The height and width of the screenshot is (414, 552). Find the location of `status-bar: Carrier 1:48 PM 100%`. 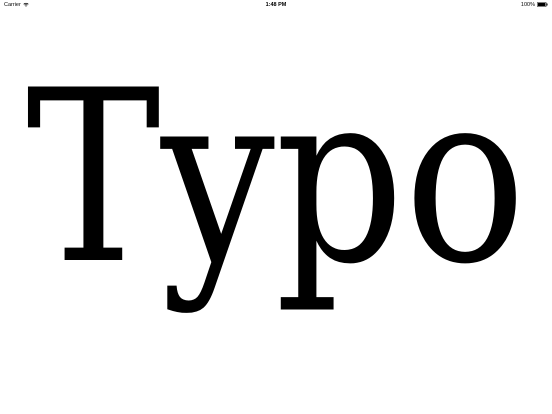

status-bar: Carrier 1:48 PM 100% is located at coordinates (276, 5).